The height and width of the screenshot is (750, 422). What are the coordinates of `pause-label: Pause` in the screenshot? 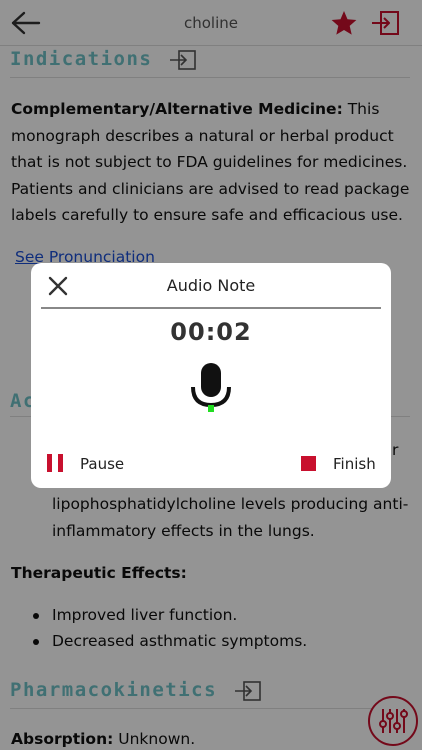 It's located at (102, 464).